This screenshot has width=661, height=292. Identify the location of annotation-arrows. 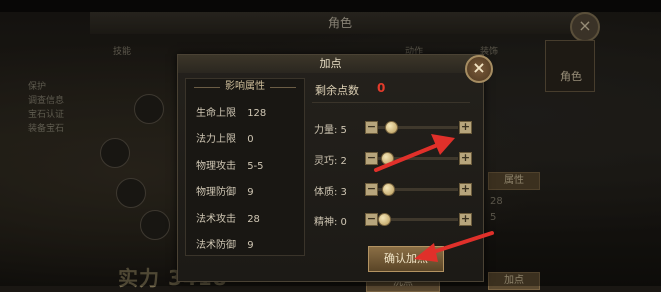
(434, 198).